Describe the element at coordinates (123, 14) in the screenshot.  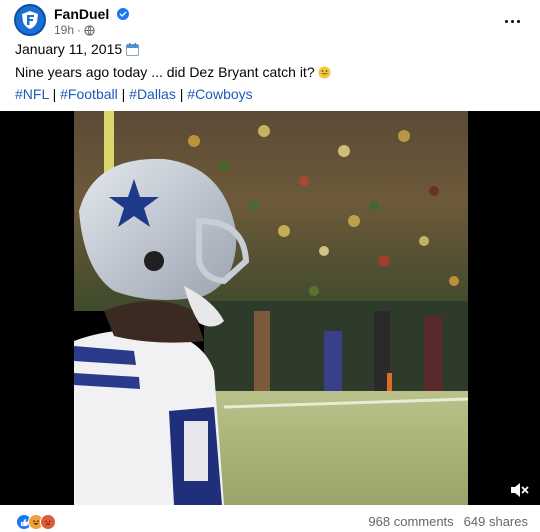
I see `verified-badge-icon` at that location.